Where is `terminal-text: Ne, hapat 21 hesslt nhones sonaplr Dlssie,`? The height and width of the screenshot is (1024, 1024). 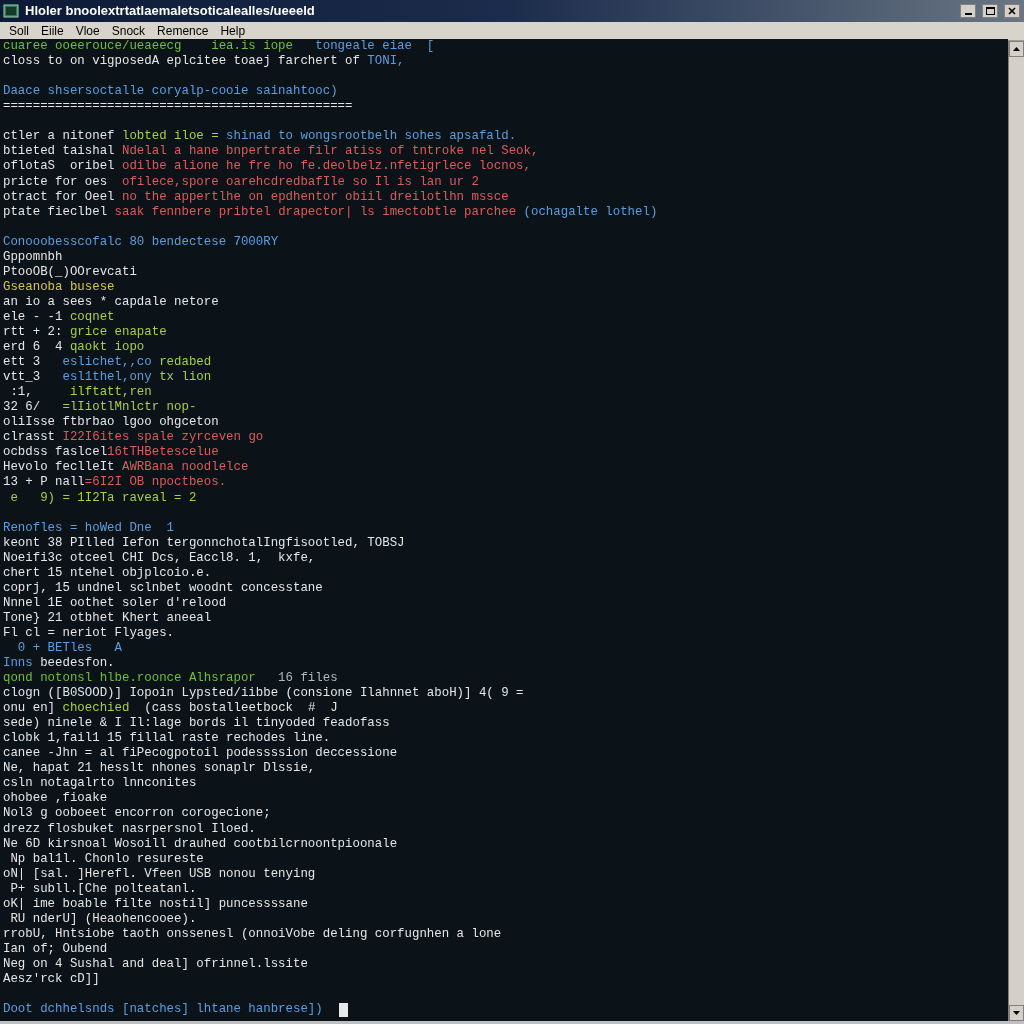 terminal-text: Ne, hapat 21 hesslt nhones sonaplr Dlssie, is located at coordinates (159, 769).